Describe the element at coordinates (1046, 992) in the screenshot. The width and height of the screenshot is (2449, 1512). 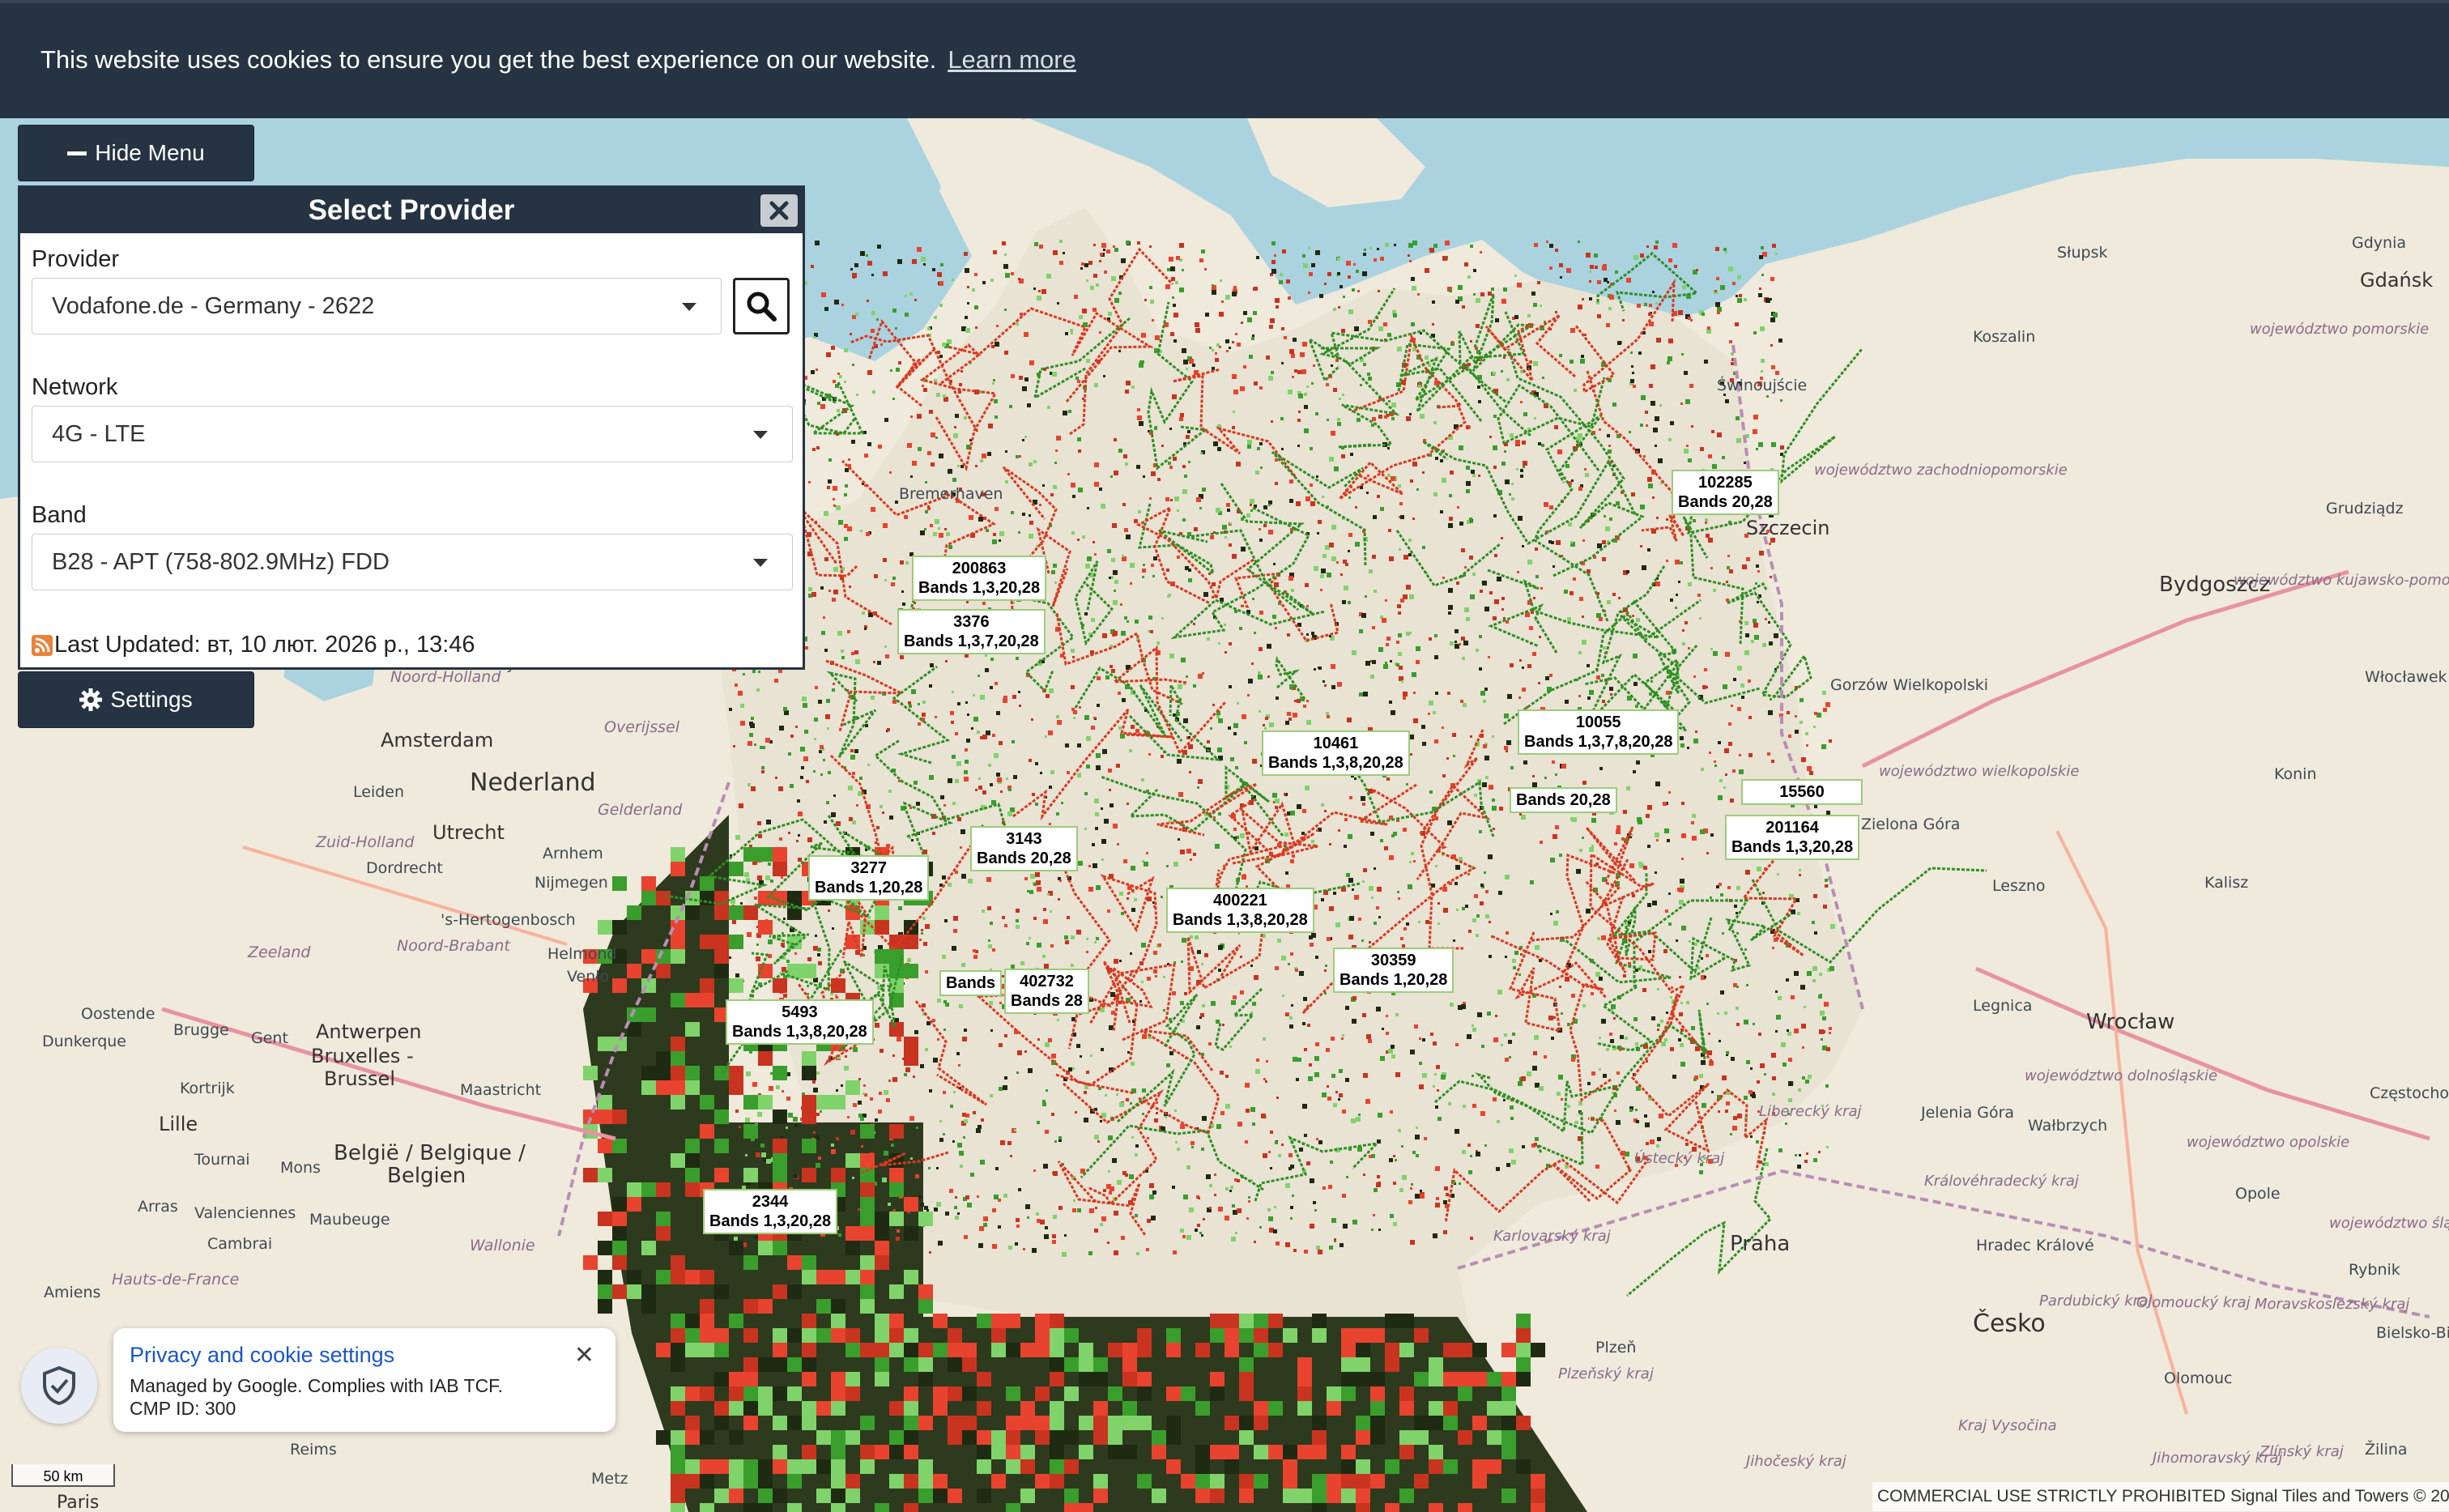
I see `tower-label: 402732 Bands 28` at that location.